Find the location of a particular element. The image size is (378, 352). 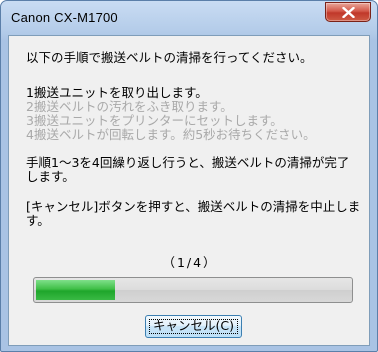

step-counter: （1/4） is located at coordinates (190, 262).